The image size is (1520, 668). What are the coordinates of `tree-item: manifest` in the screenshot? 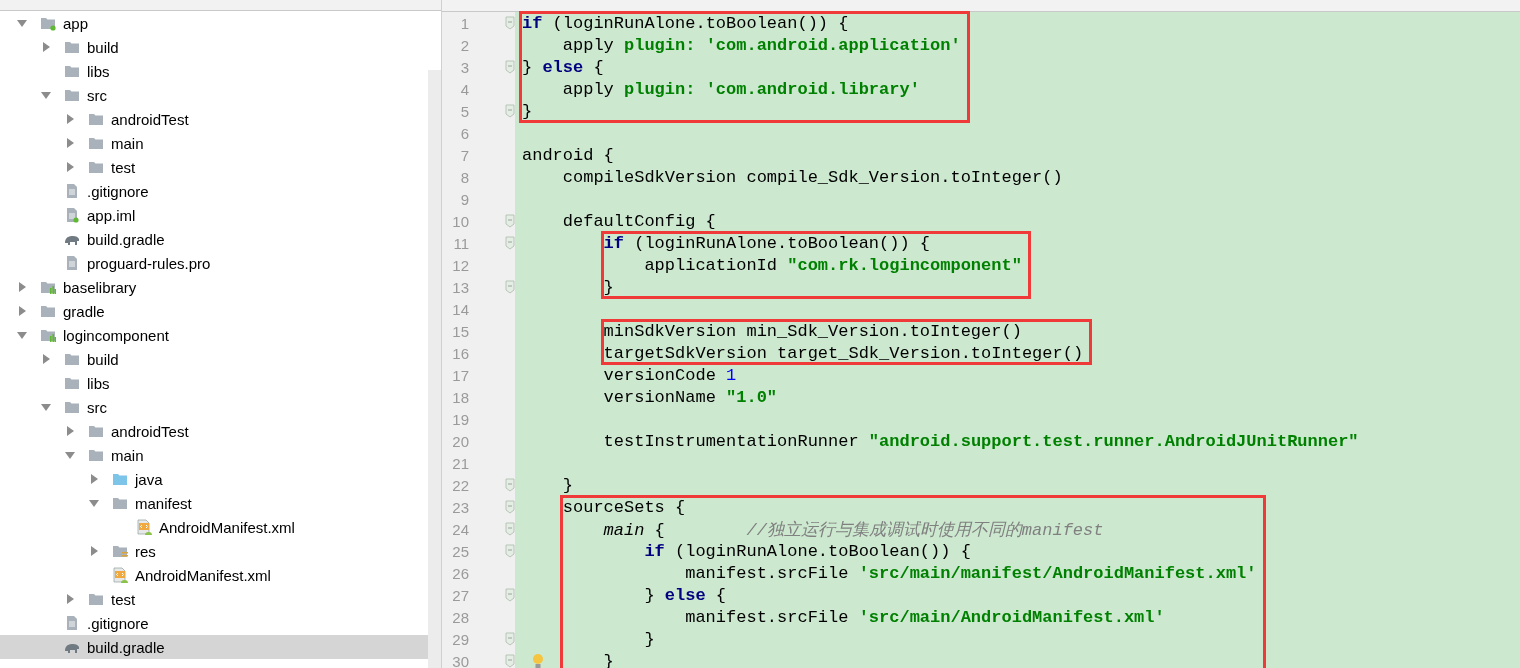 It's located at (214, 503).